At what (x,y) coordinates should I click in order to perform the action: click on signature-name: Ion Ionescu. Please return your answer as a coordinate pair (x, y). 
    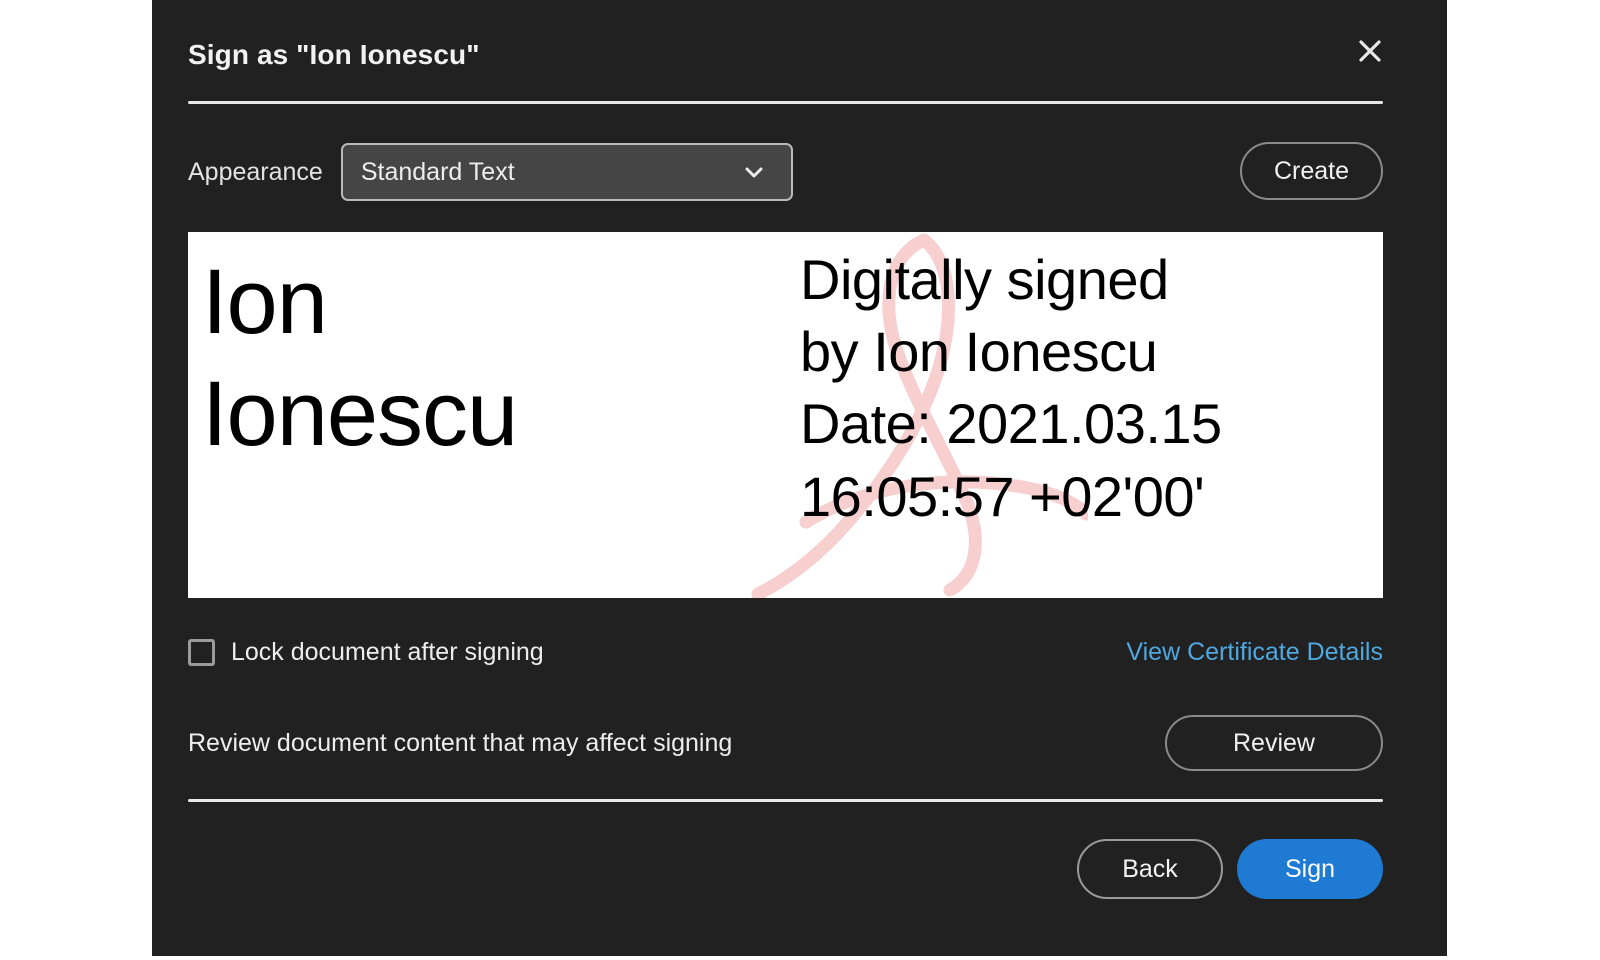
    Looking at the image, I should click on (482, 358).